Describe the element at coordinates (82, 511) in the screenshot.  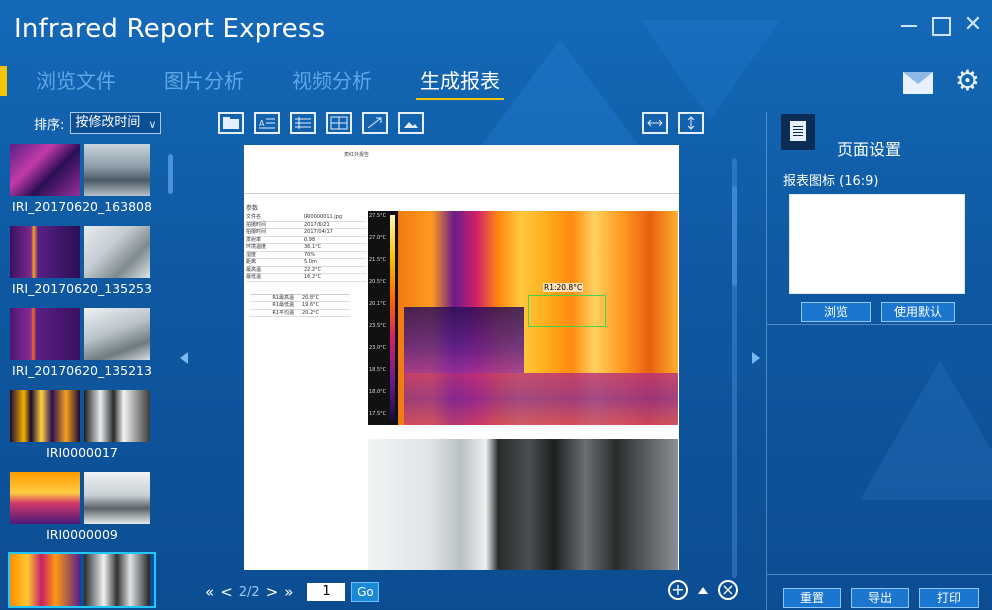
I see `thumbnail-item: IRI0000009` at that location.